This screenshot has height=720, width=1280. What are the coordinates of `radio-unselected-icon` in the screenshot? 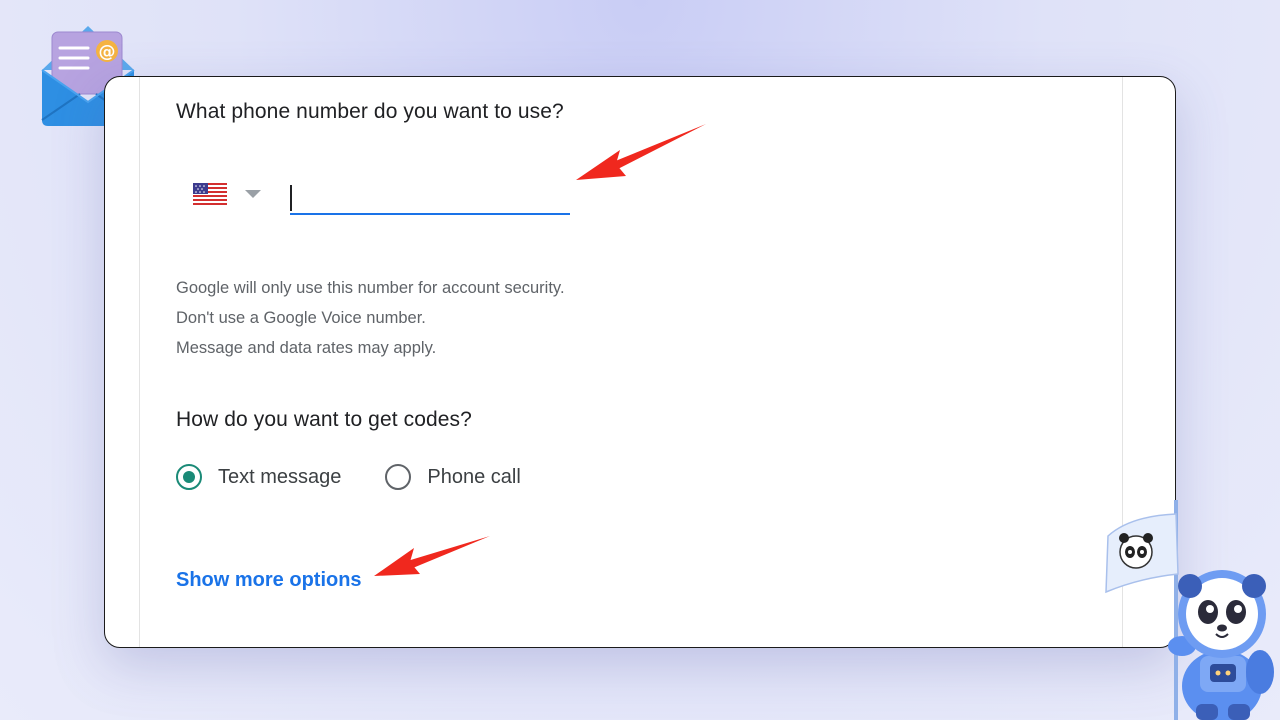 It's located at (398, 477).